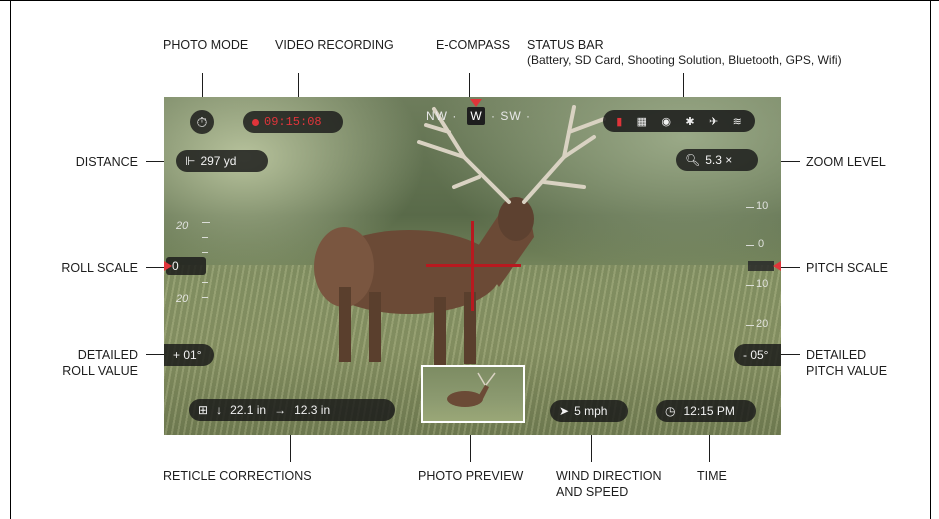 The image size is (939, 519). I want to click on roll-detail-value: + 01°, so click(187, 355).